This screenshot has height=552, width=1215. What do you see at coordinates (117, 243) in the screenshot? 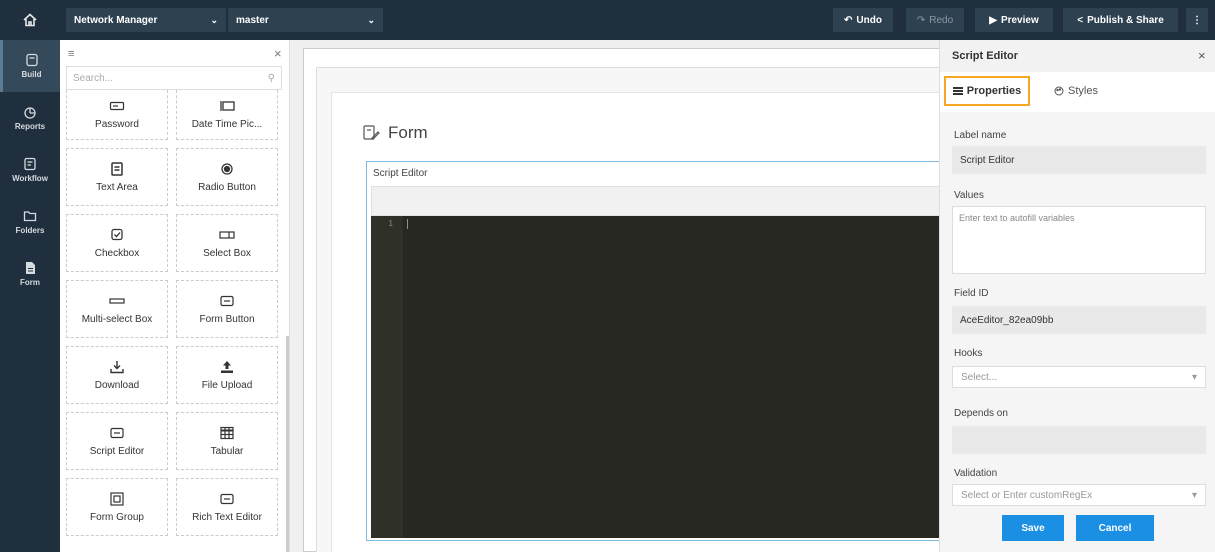
I see `component-checkbox: Checkbox` at bounding box center [117, 243].